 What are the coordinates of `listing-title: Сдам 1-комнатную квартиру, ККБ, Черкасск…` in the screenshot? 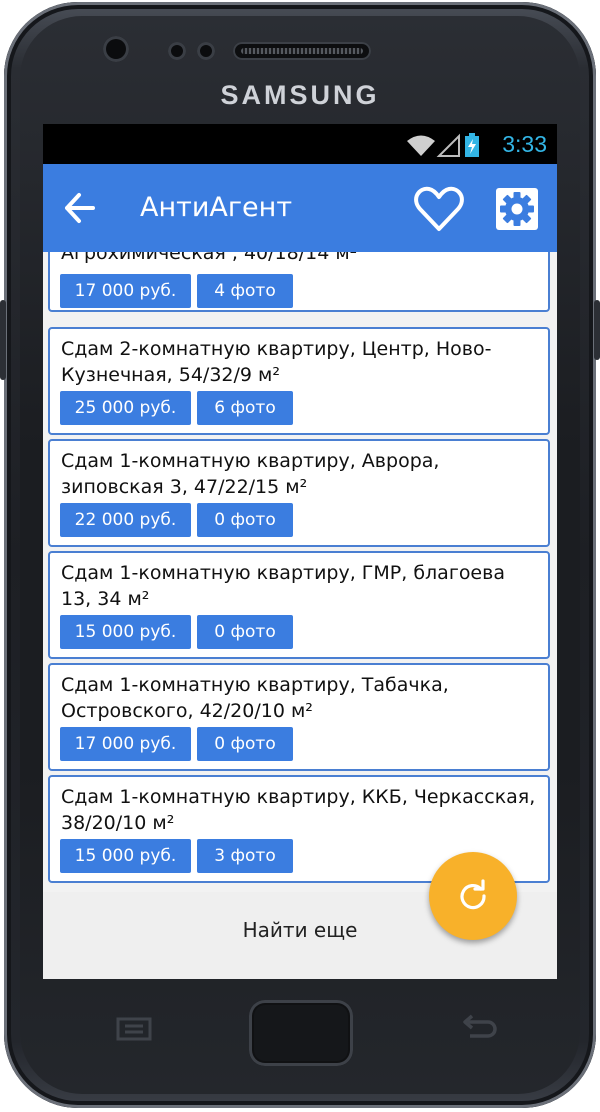 It's located at (298, 810).